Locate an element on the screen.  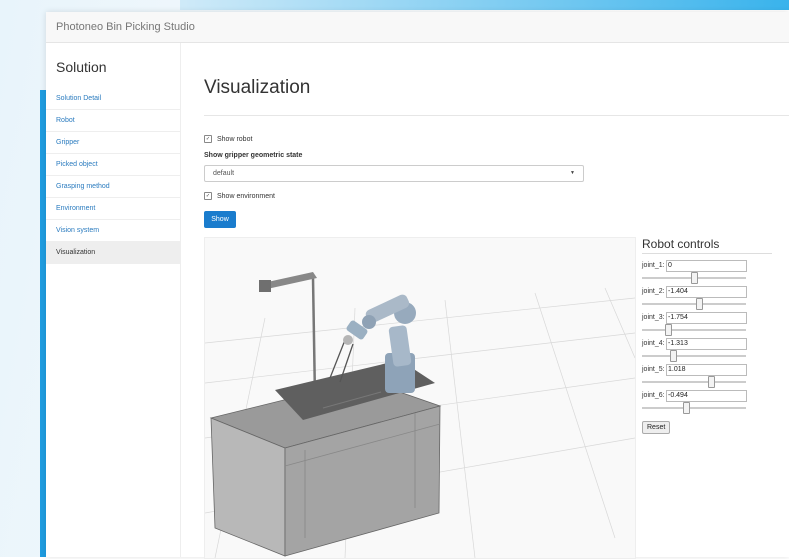
sidebar-item-visualization: Visualization is located at coordinates (113, 253).